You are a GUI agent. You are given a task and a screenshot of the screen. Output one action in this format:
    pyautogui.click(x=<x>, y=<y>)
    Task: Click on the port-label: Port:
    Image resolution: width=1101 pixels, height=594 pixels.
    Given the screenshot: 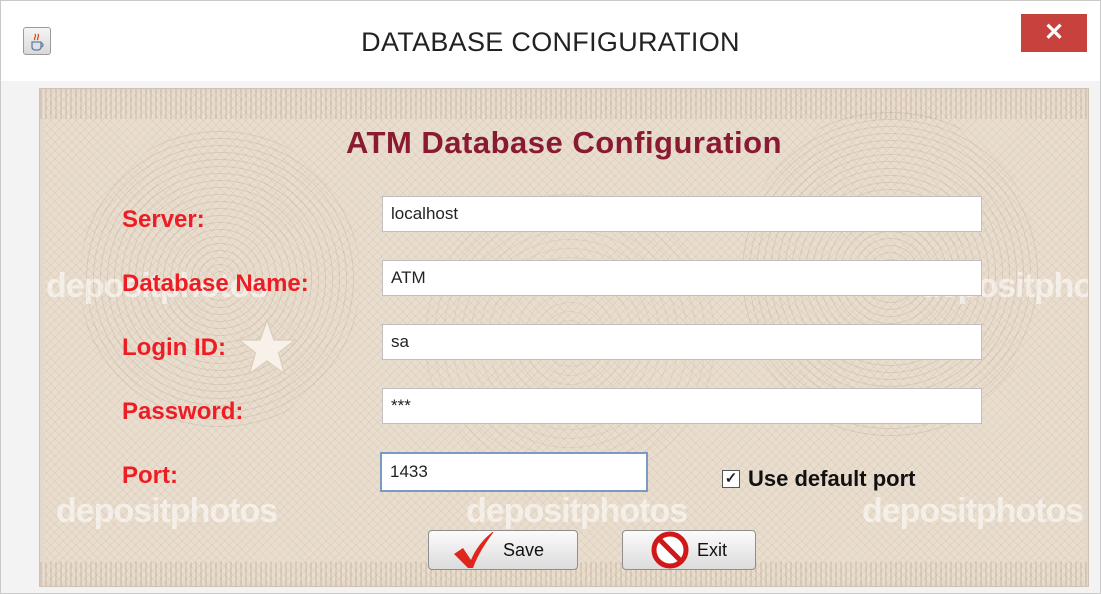 What is the action you would take?
    pyautogui.click(x=150, y=475)
    